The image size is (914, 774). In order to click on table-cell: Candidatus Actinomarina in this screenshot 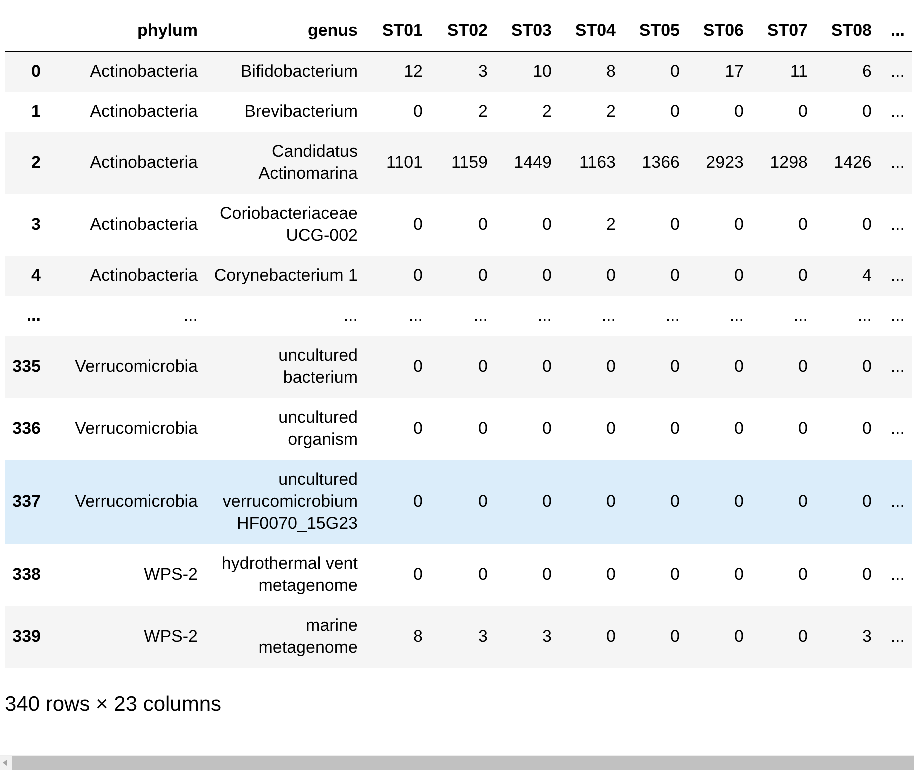, I will do `click(285, 163)`.